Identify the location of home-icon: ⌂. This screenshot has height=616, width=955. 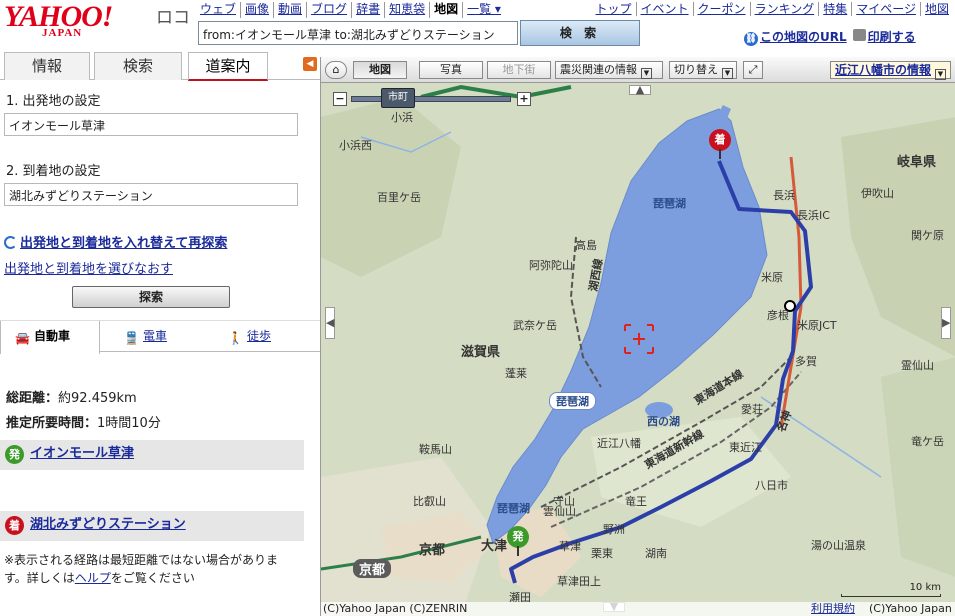
(336, 70).